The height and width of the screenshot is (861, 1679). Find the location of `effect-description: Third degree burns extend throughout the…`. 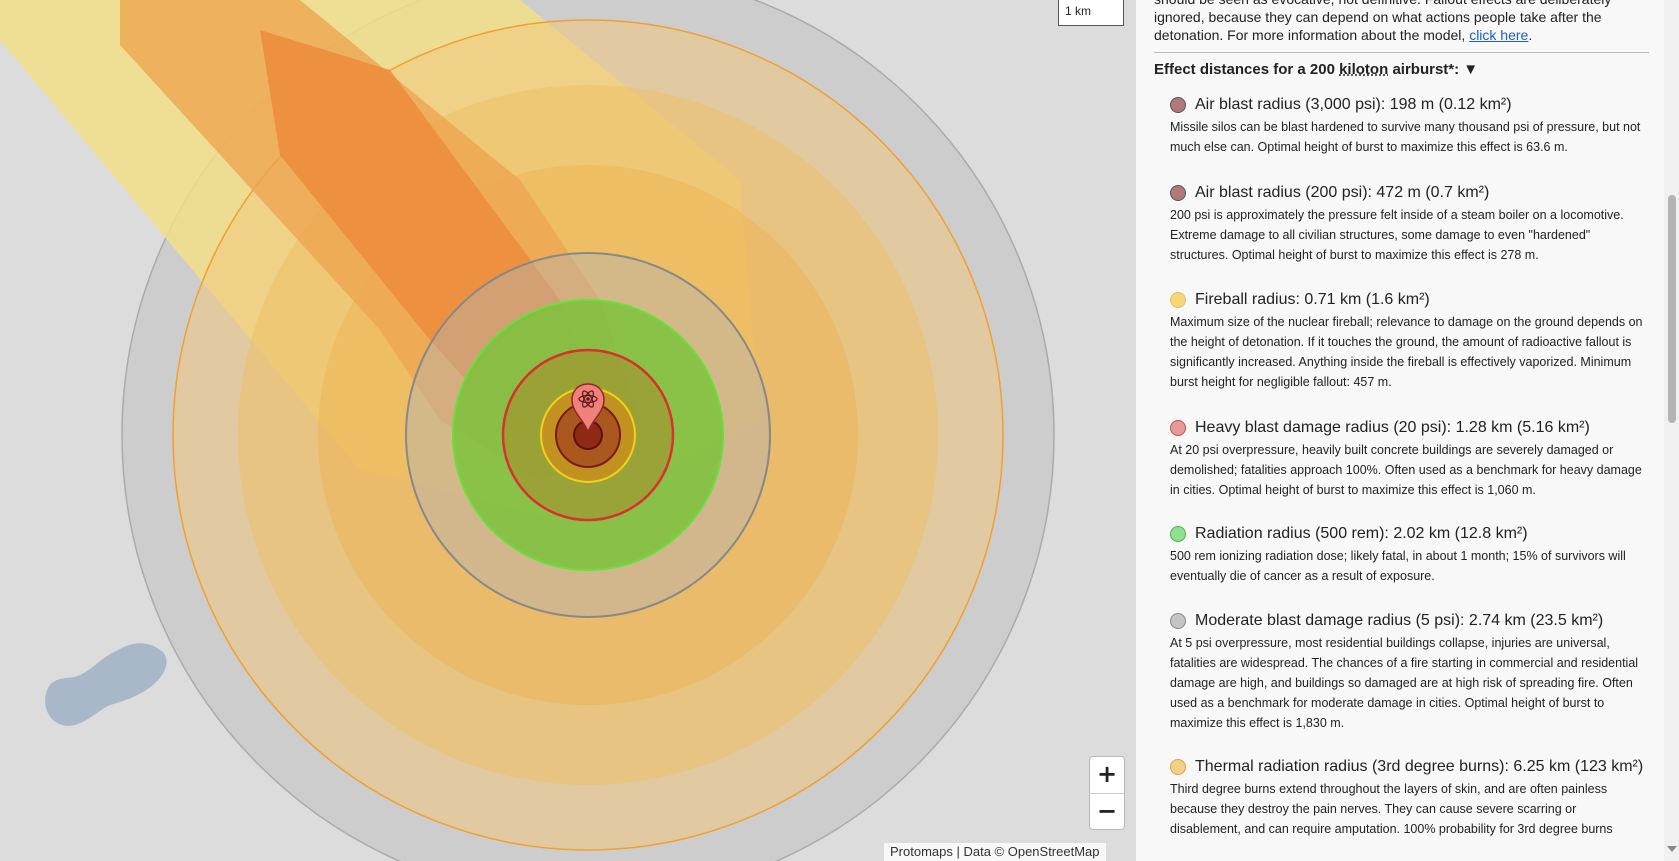

effect-description: Third degree burns extend throughout the… is located at coordinates (1391, 809).